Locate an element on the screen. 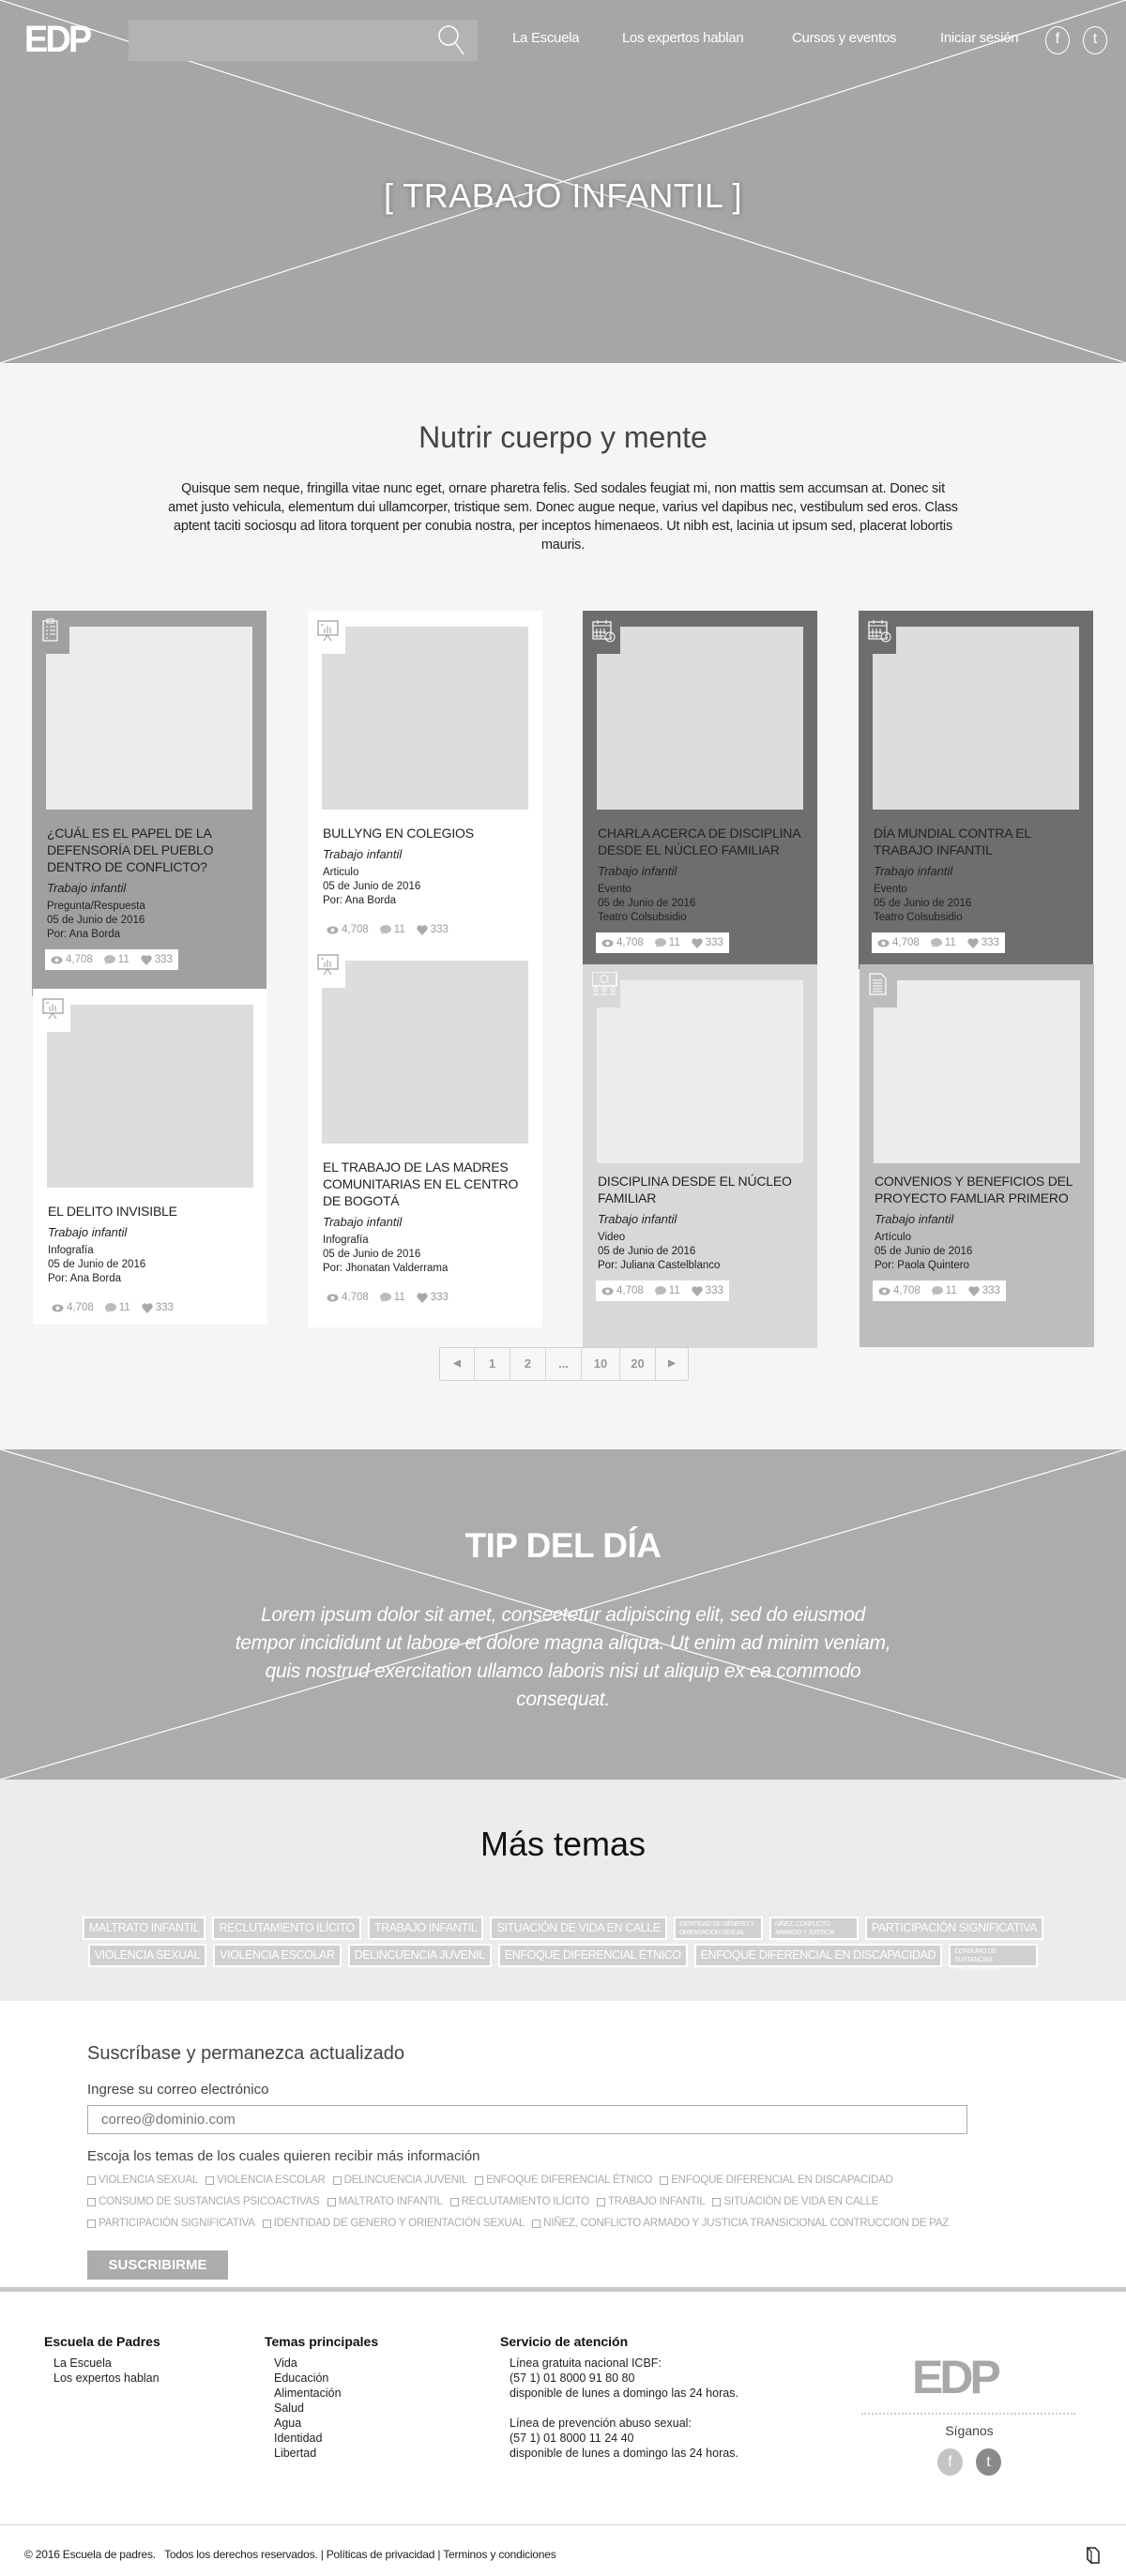 The width and height of the screenshot is (1126, 2576). eye-icon is located at coordinates (58, 1308).